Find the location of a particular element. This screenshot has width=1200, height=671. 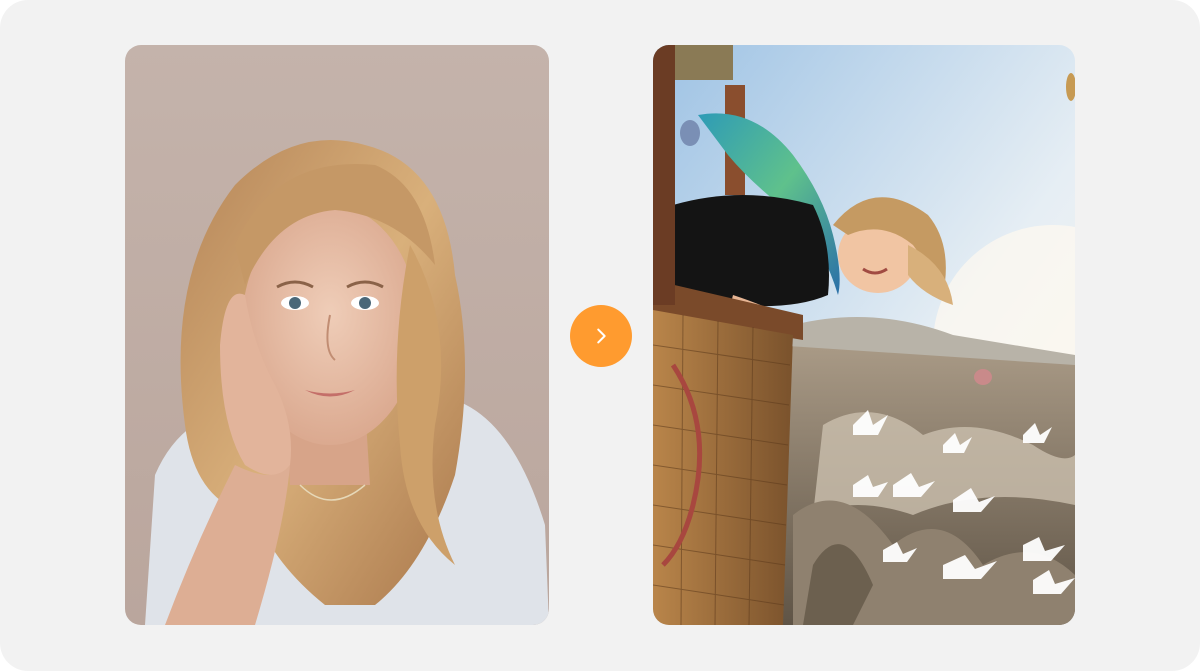

chevron-right-icon is located at coordinates (601, 336).